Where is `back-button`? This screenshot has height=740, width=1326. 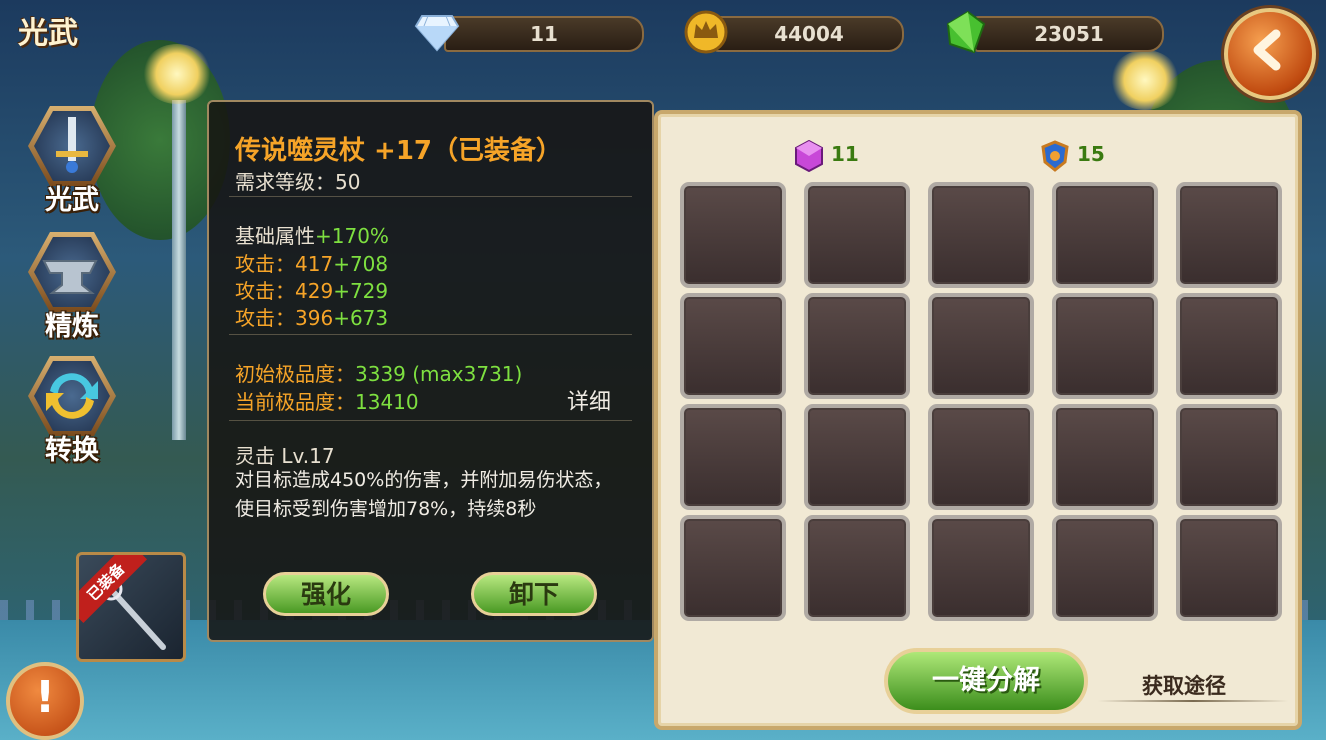
back-button is located at coordinates (1270, 54).